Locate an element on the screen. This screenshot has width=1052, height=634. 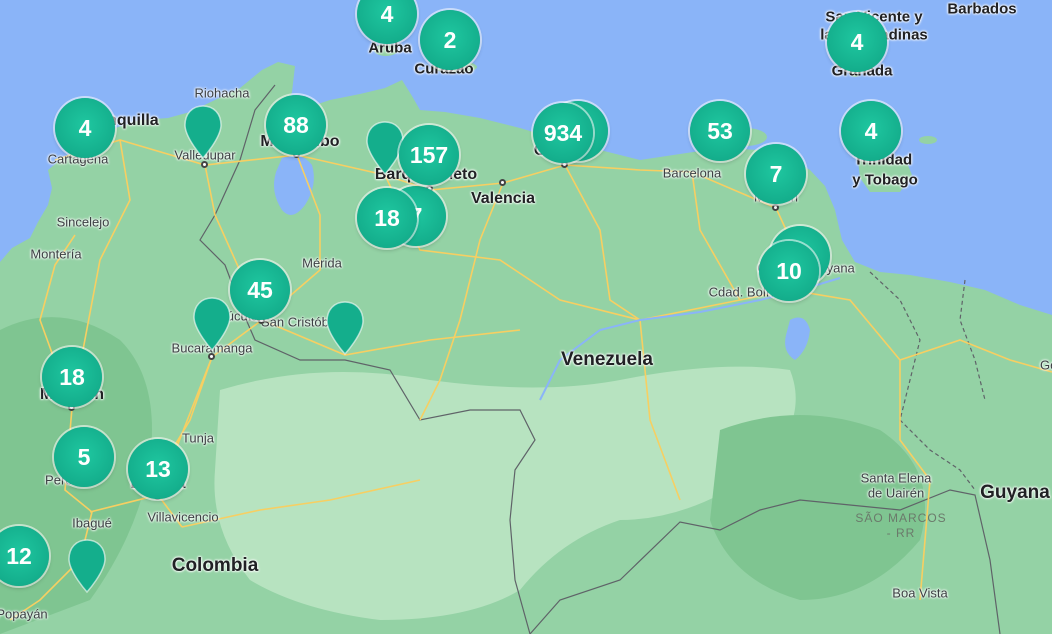
cluster-marker-cucuta: 45 is located at coordinates (260, 290).